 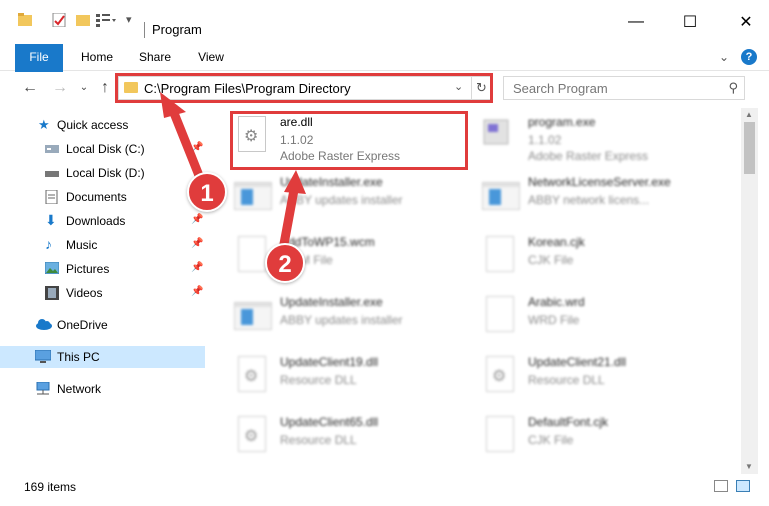 I want to click on vertical-scrollbar: ▲ ▼, so click(x=749, y=291).